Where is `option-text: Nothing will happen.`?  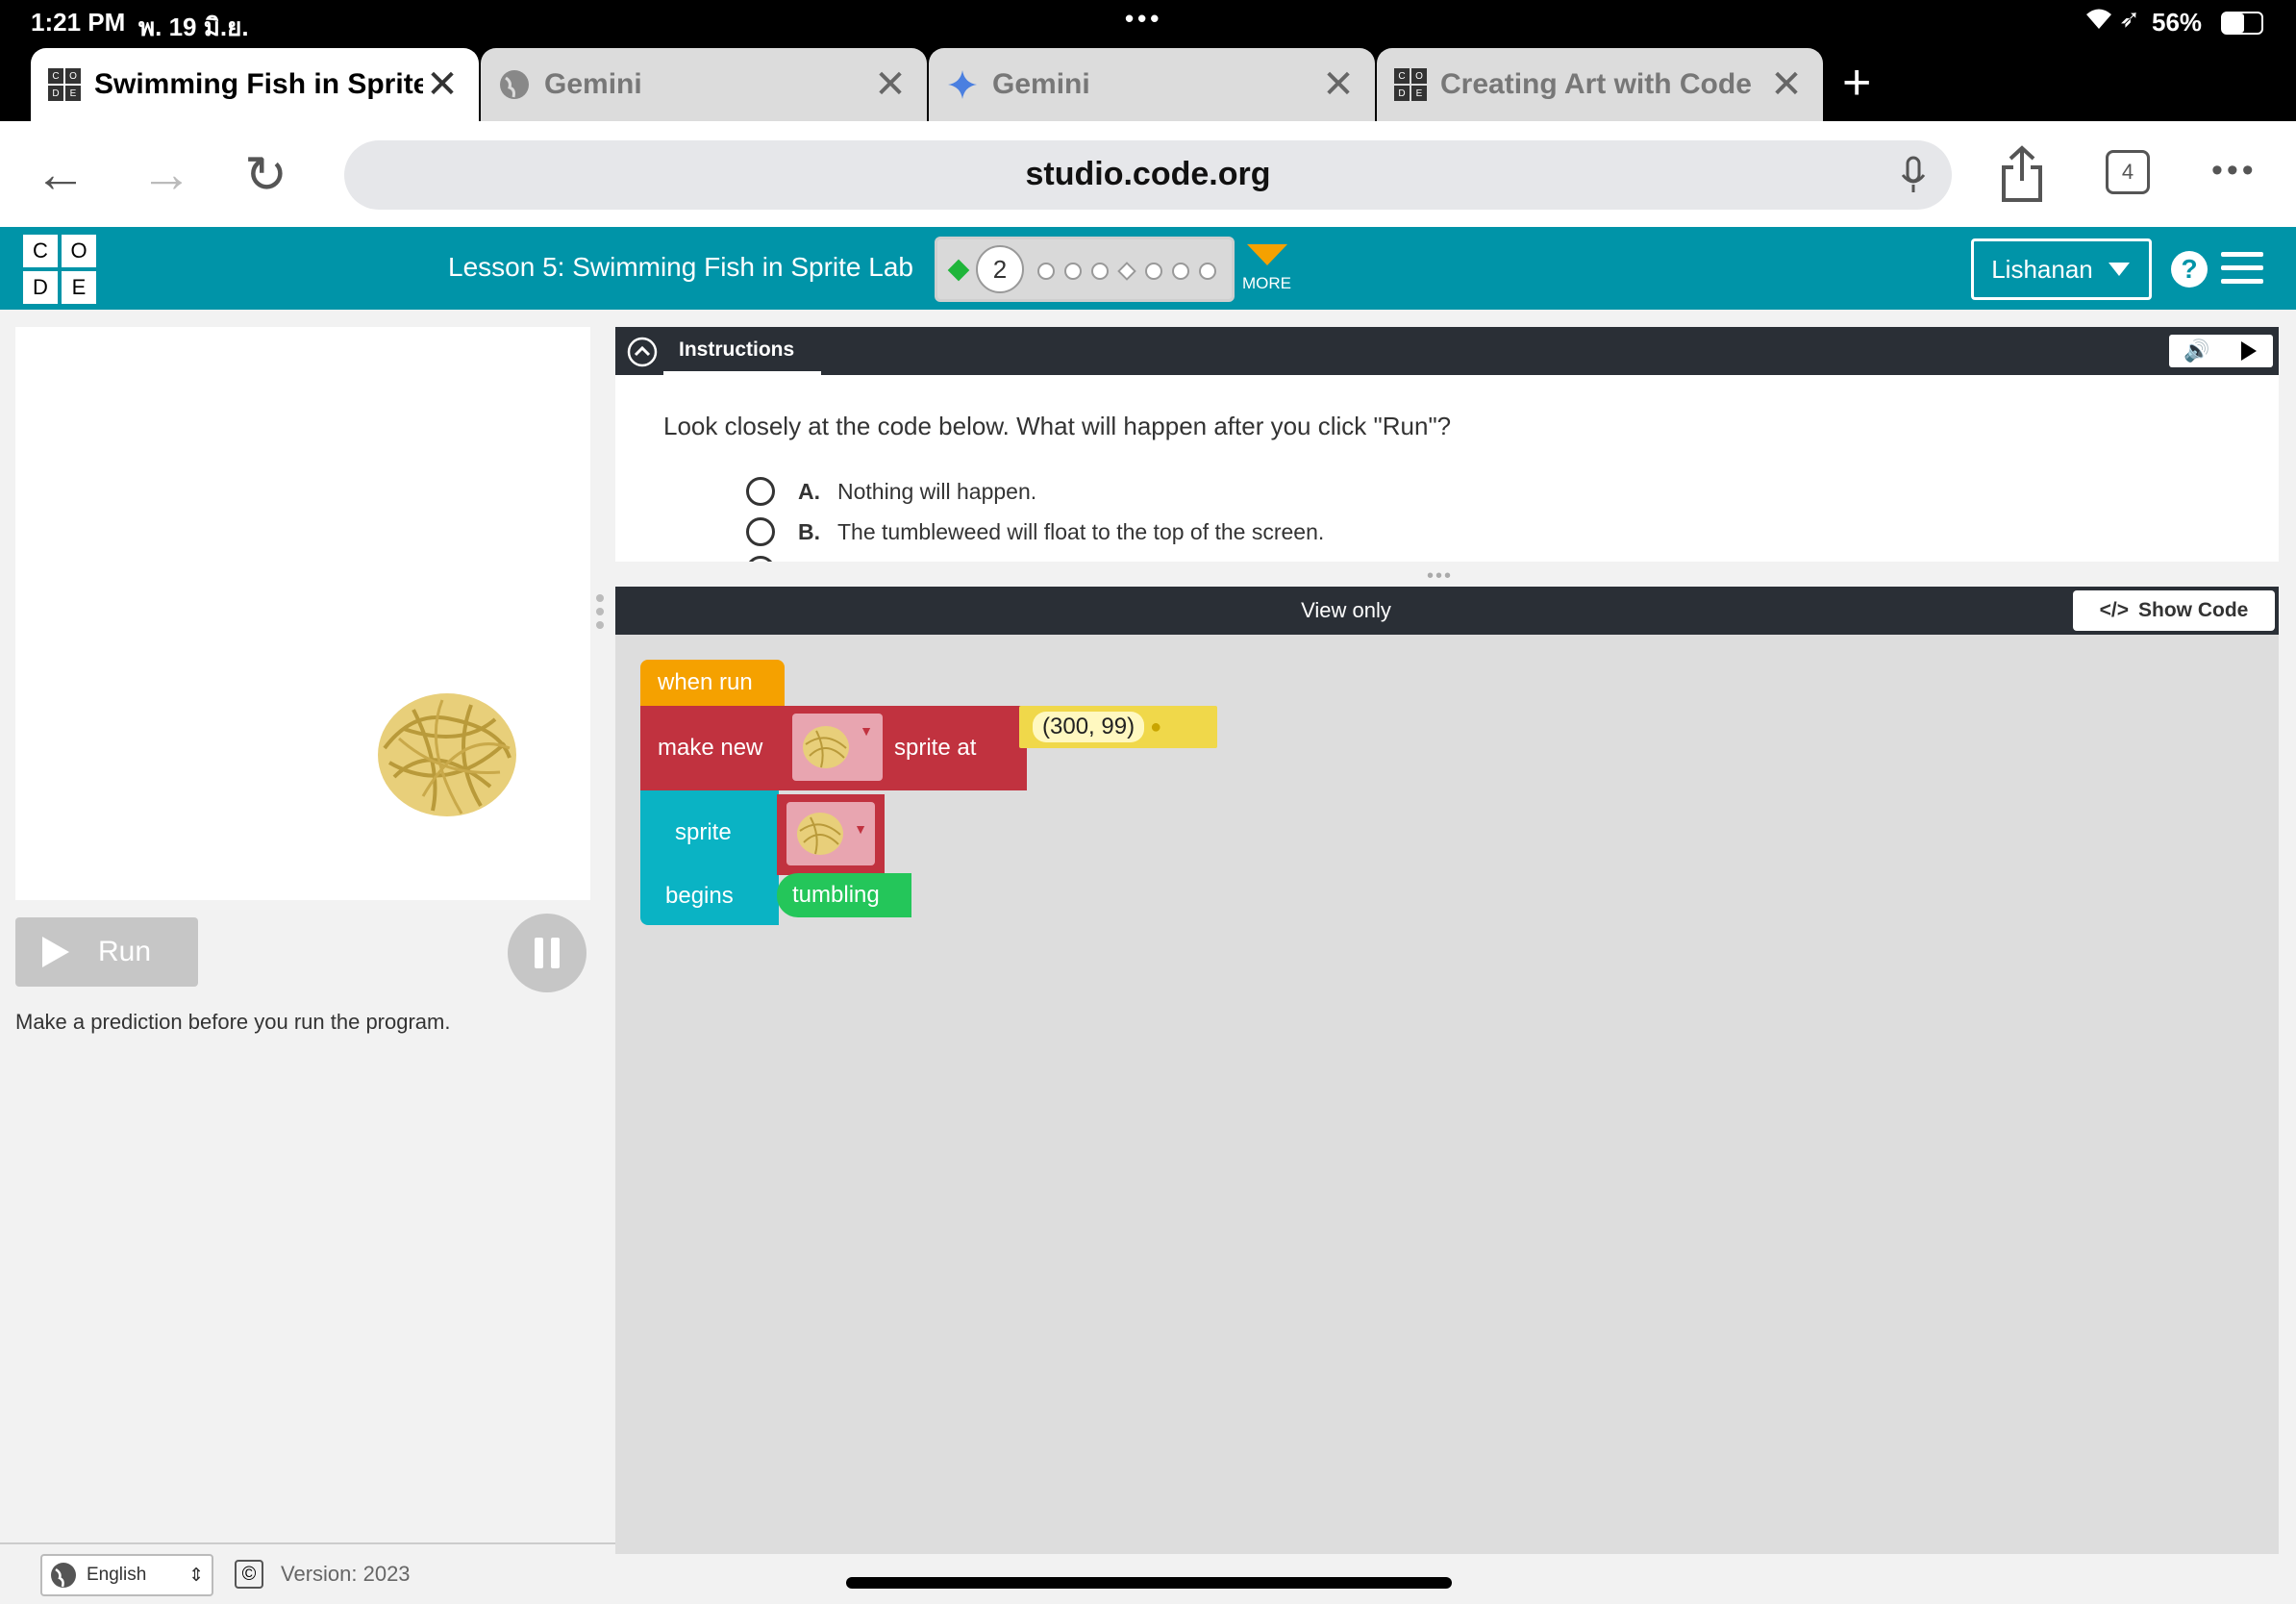 option-text: Nothing will happen. is located at coordinates (937, 491).